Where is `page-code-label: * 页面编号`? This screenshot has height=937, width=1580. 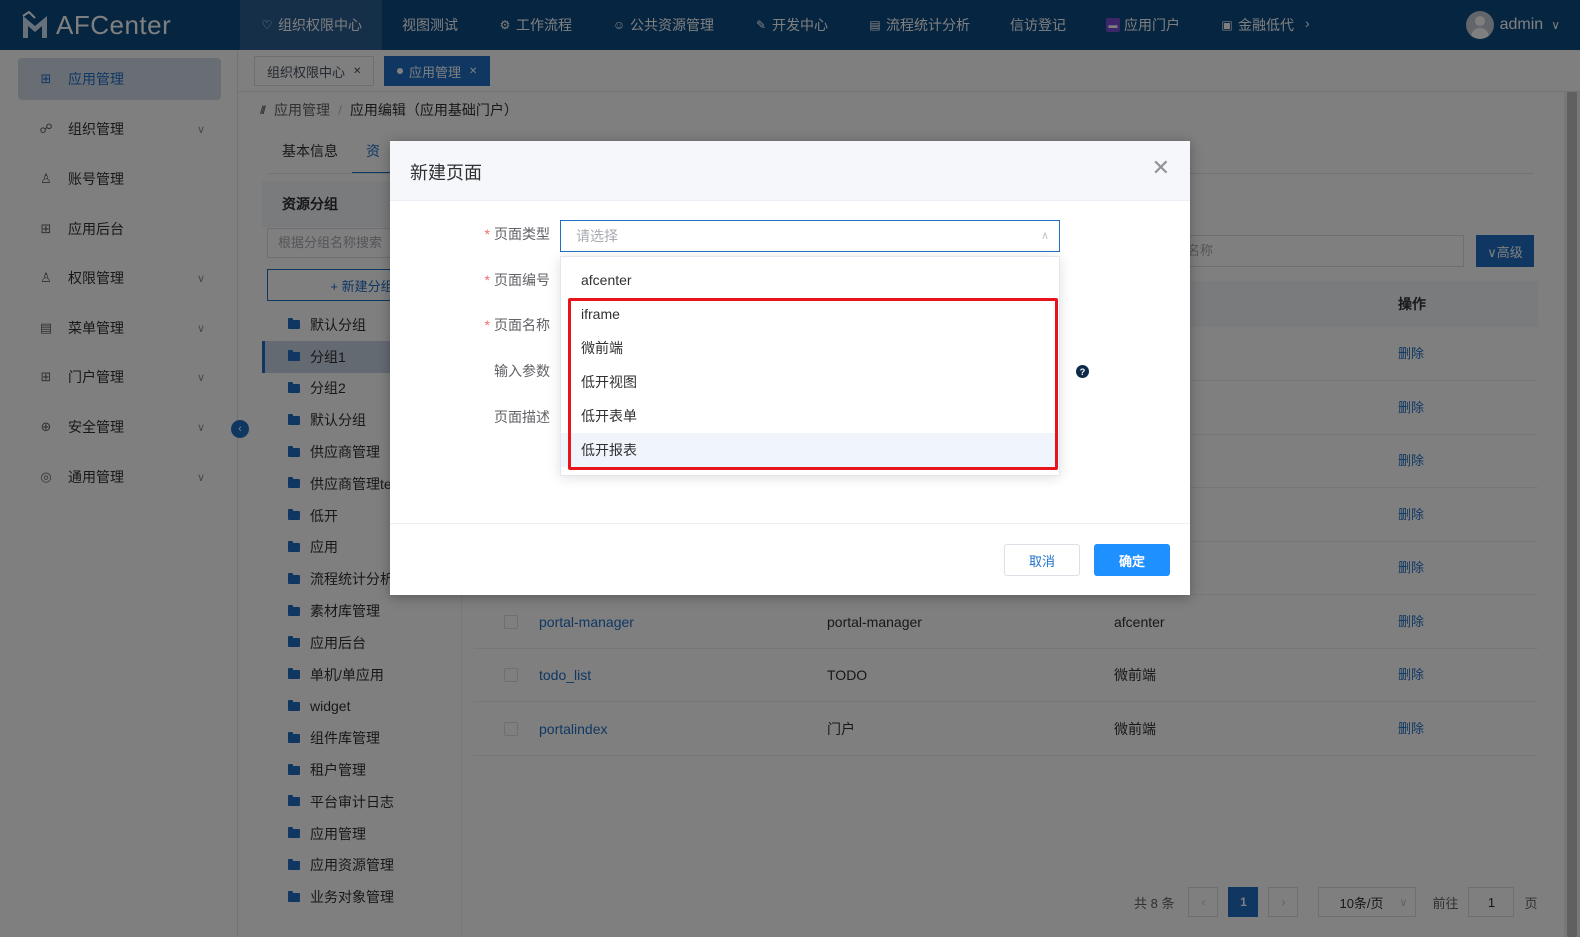
page-code-label: * 页面编号 is located at coordinates (505, 280).